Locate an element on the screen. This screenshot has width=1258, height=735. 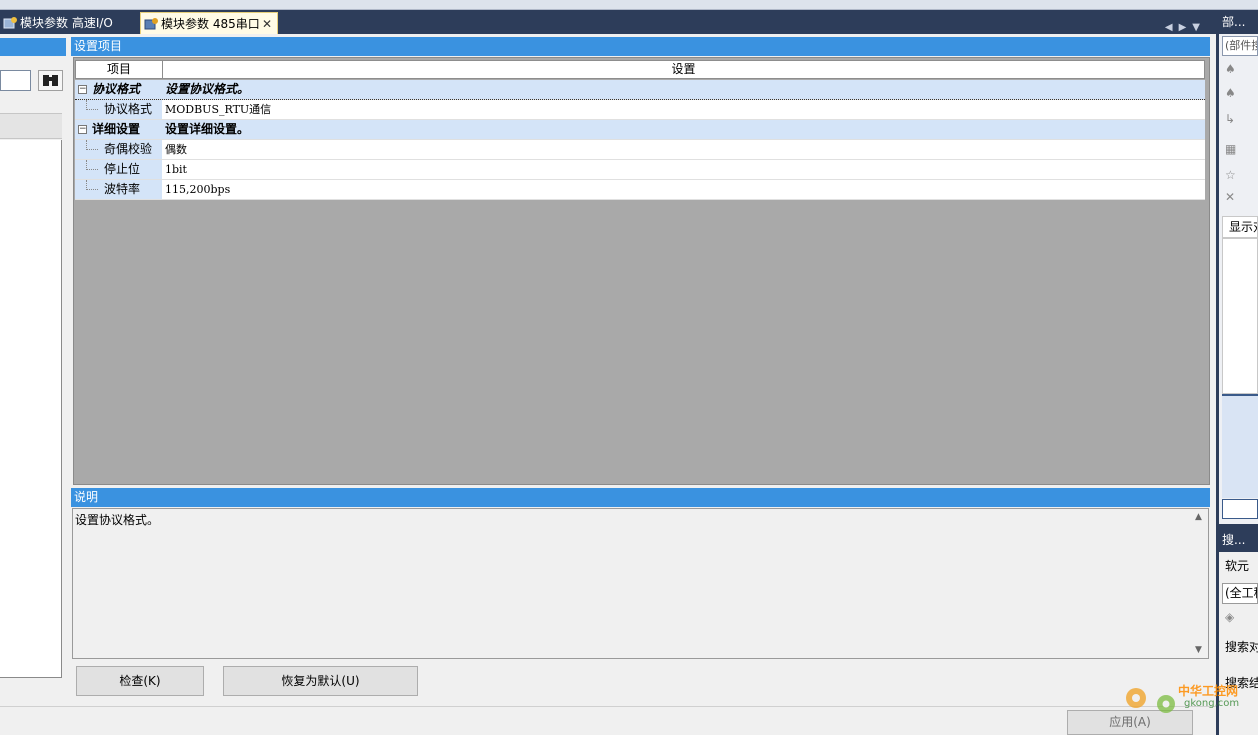
document-tab-bar: 模块参数 高速I/O 模块参数 485串口 ✕ ◀▶▼ is located at coordinates (629, 22).